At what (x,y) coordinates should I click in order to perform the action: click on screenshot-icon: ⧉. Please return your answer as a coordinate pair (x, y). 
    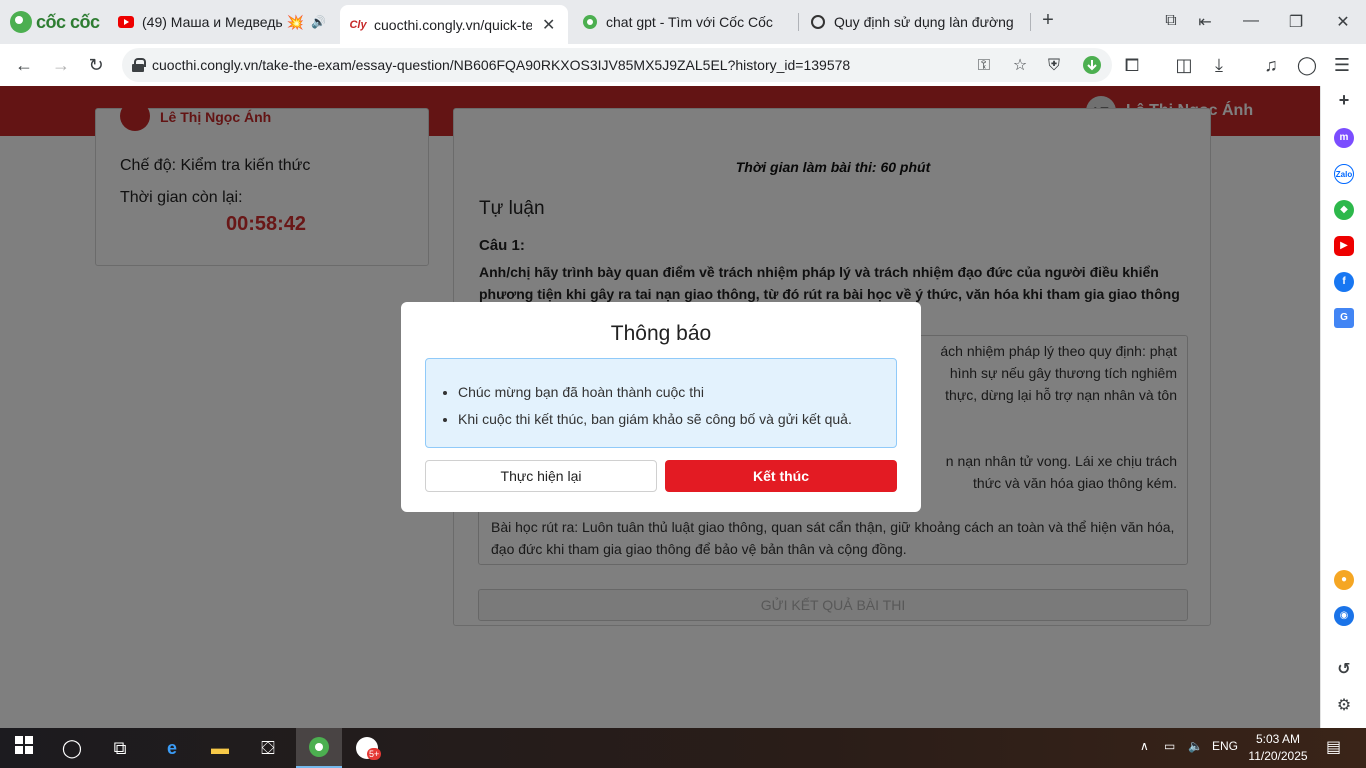
    Looking at the image, I should click on (1171, 21).